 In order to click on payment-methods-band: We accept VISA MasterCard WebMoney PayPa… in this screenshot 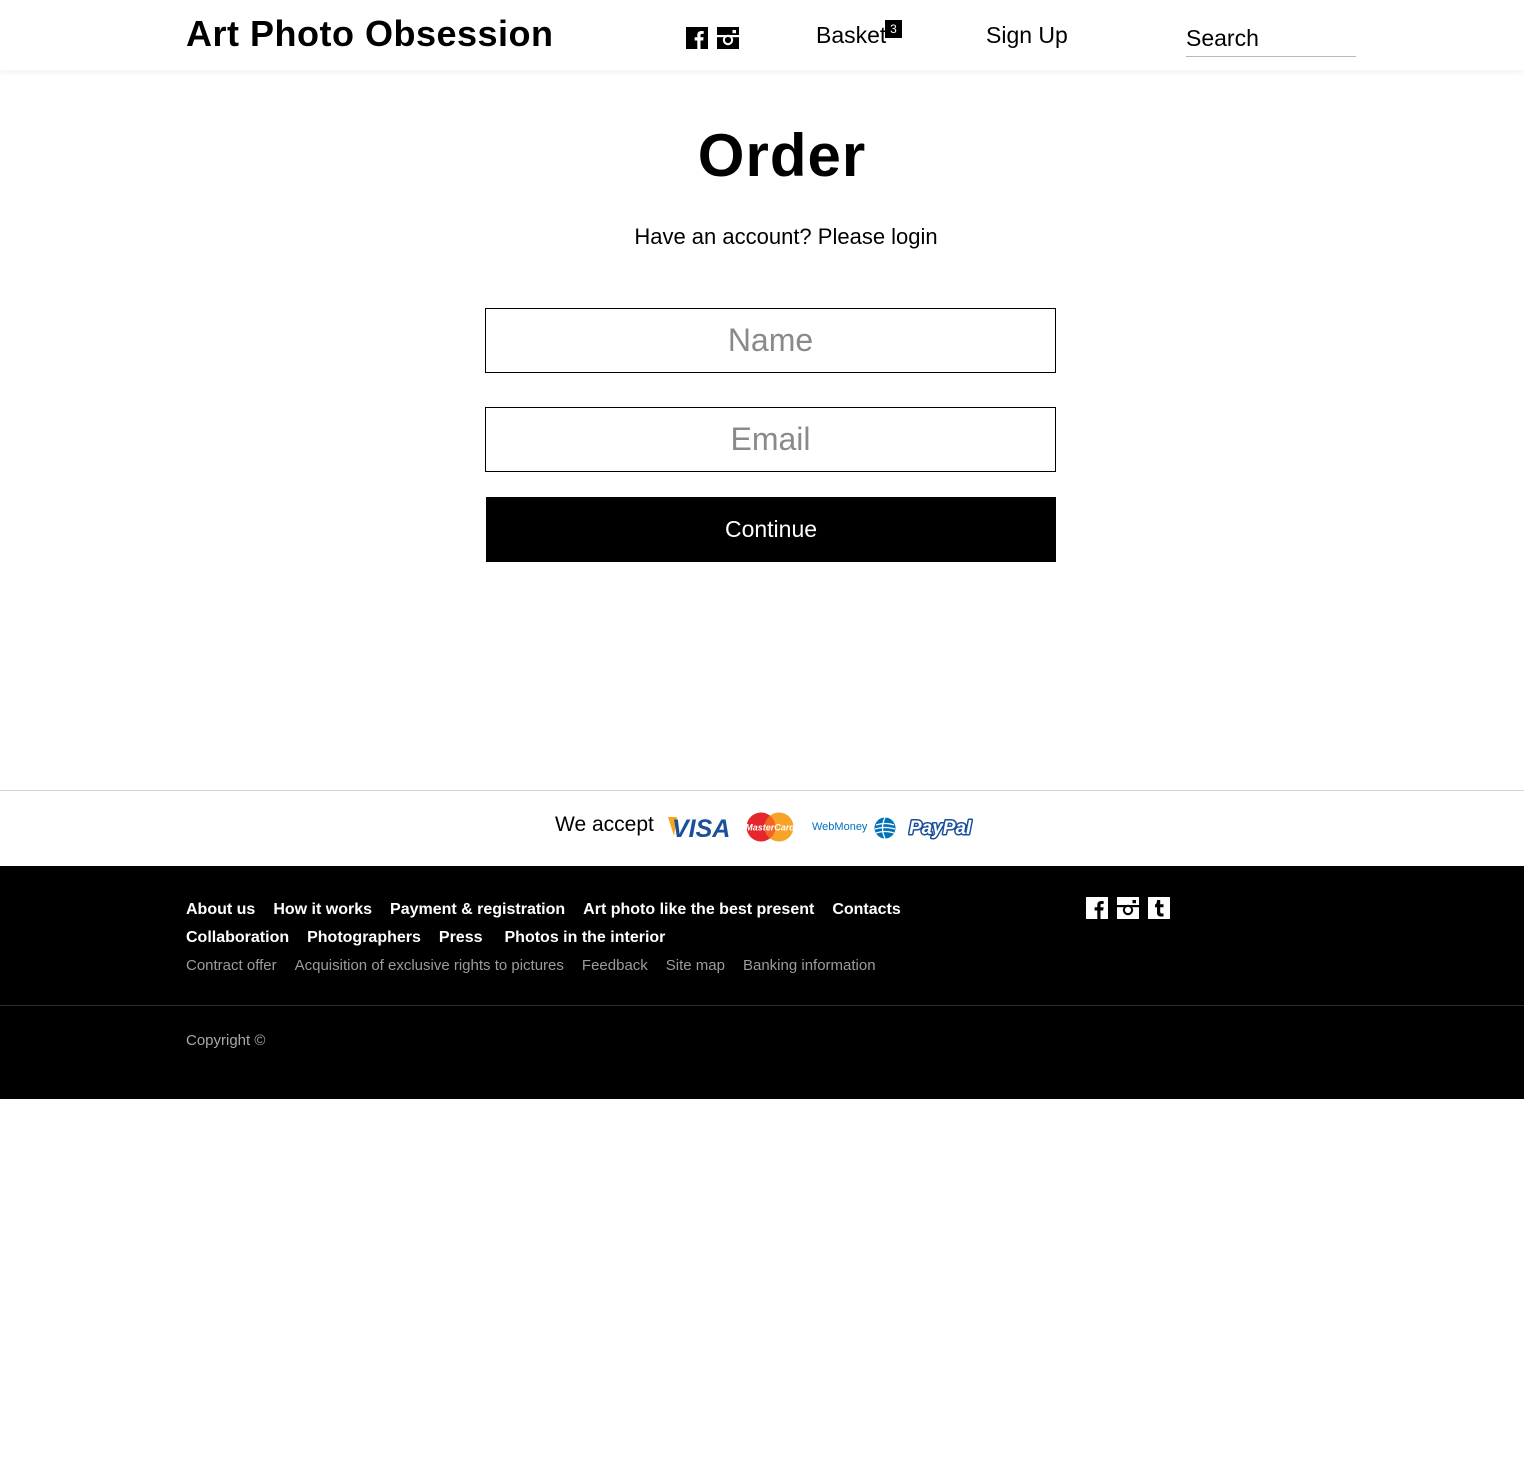, I will do `click(762, 828)`.